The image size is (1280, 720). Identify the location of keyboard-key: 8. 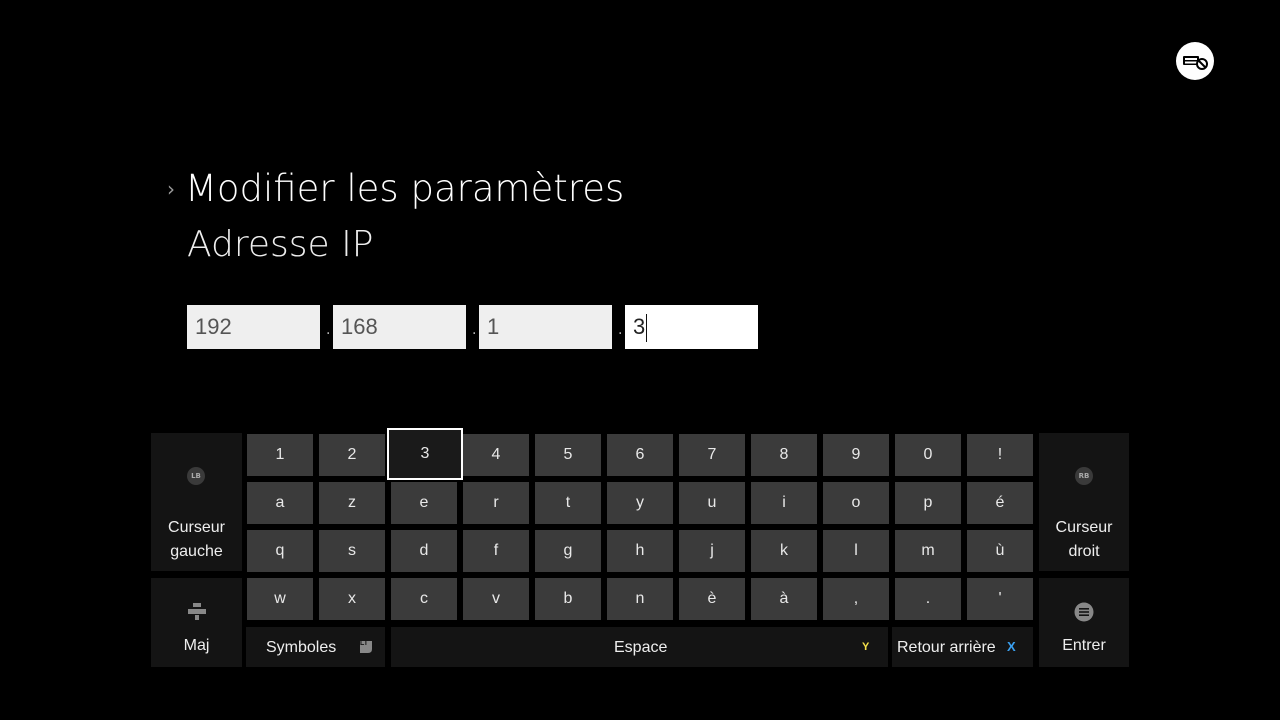
(784, 455).